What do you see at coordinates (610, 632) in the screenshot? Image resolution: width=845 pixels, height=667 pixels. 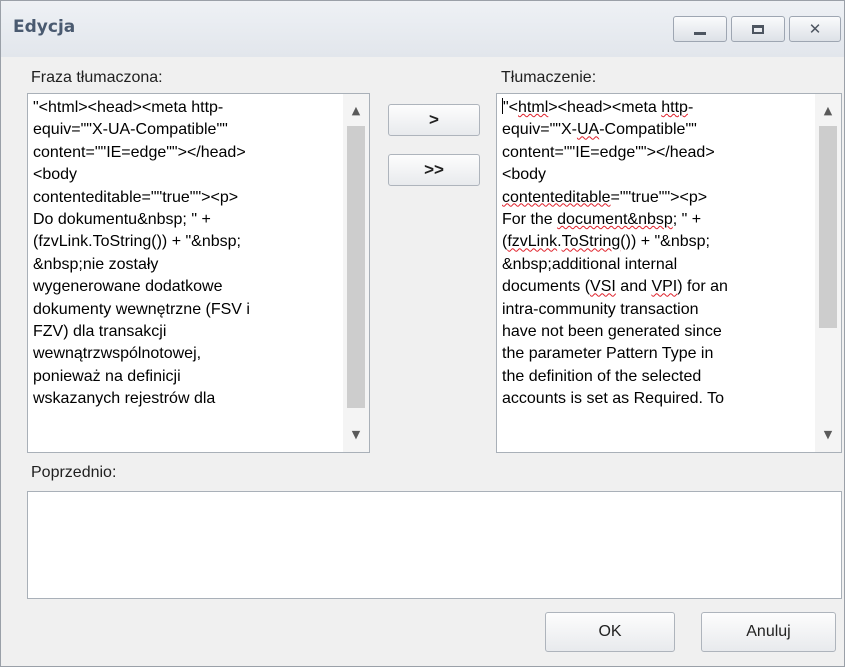 I see `ok-button: OK` at bounding box center [610, 632].